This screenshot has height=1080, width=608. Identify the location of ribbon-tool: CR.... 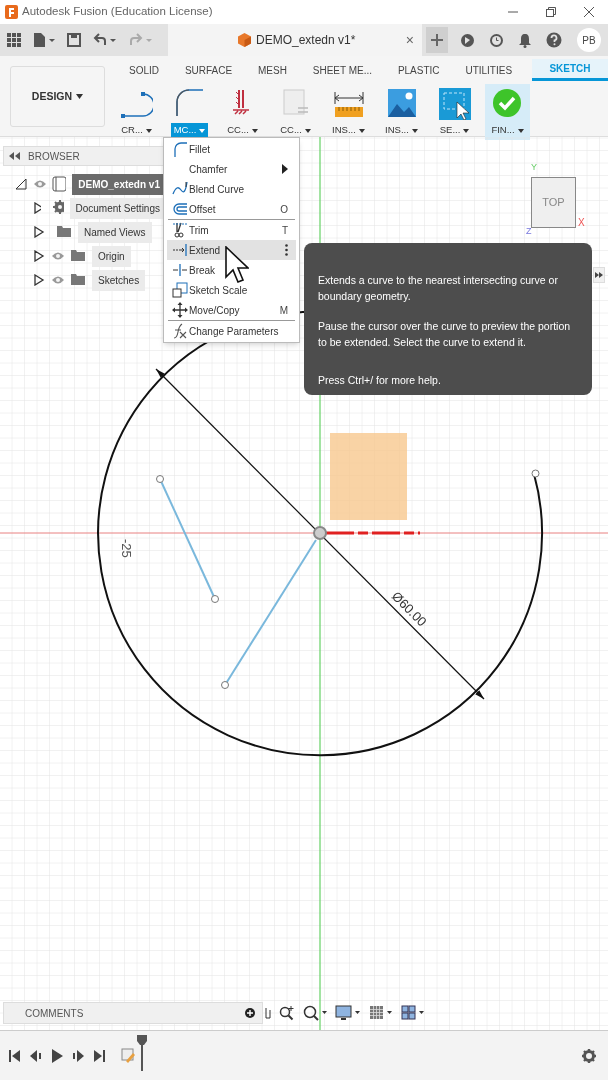
(136, 112).